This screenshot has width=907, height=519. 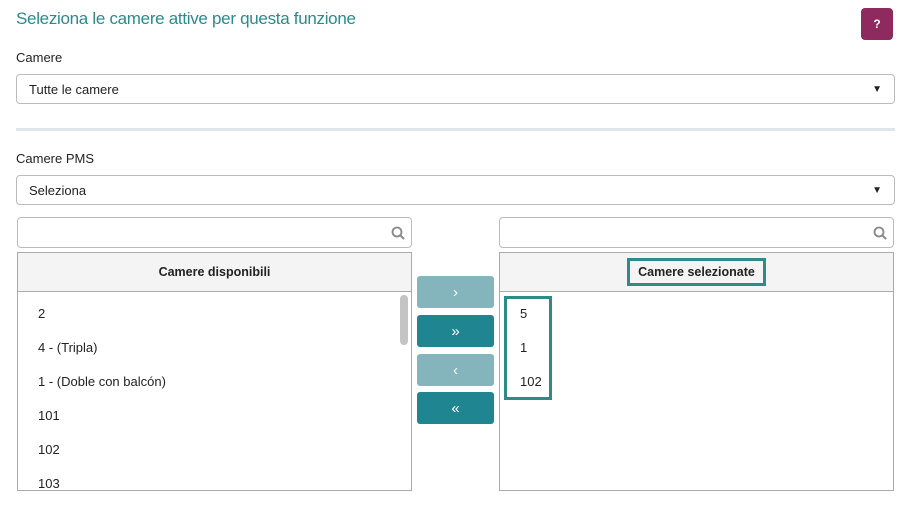 I want to click on scrollbar, so click(x=404, y=320).